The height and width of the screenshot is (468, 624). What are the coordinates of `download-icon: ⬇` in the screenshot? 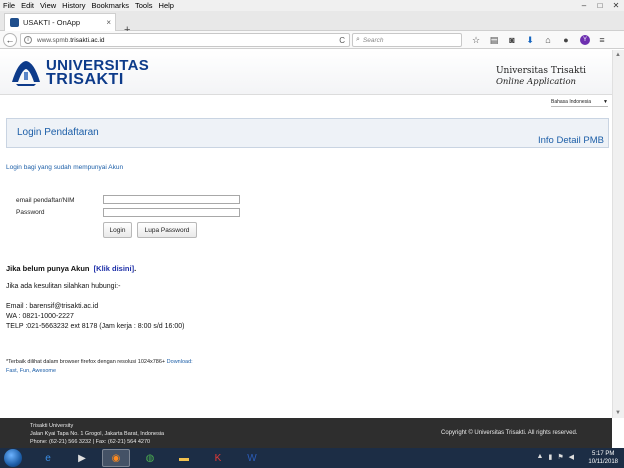 It's located at (530, 40).